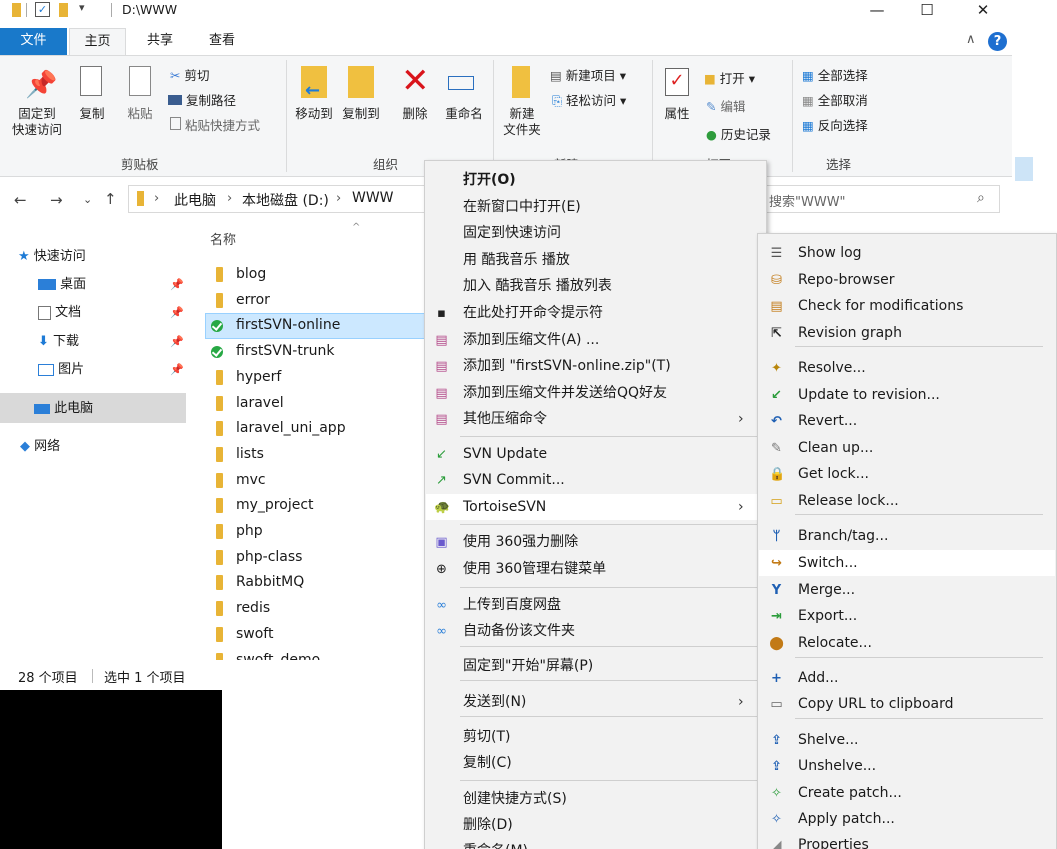 This screenshot has width=1057, height=849. I want to click on back-arrow-icon: ←, so click(20, 200).